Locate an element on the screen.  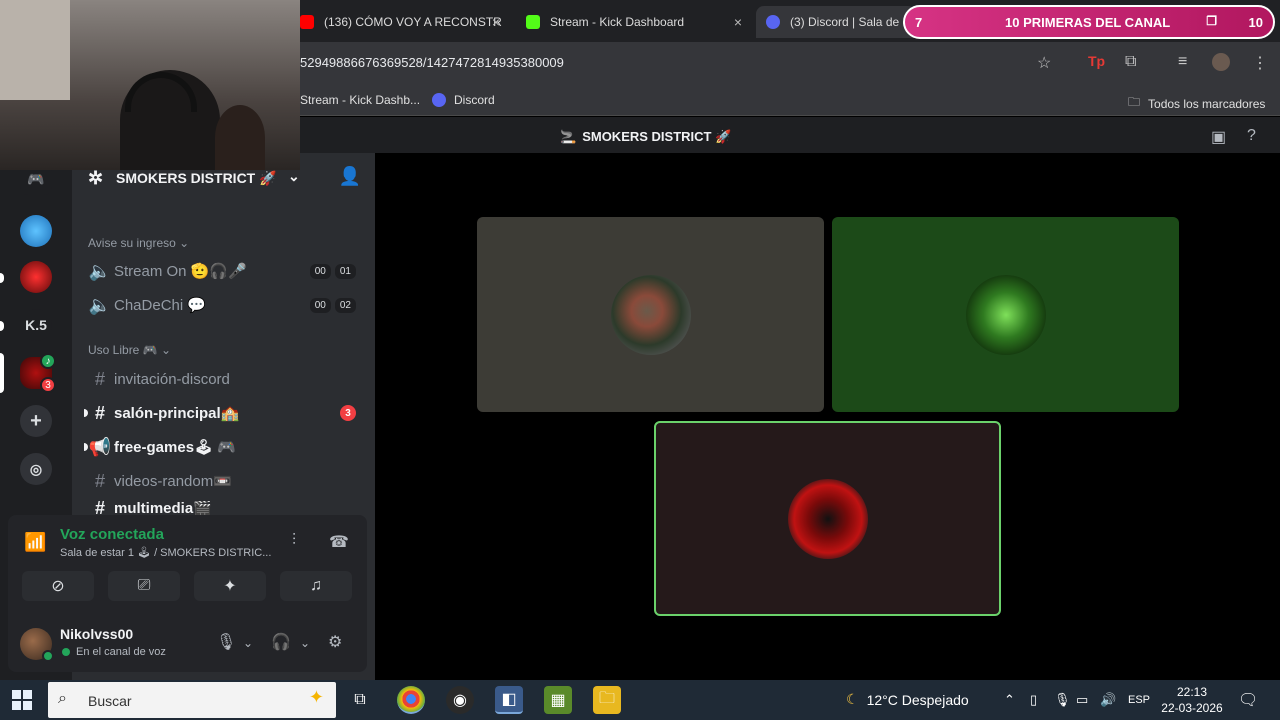
notifications-icon: 🗨 is located at coordinates (1248, 700).